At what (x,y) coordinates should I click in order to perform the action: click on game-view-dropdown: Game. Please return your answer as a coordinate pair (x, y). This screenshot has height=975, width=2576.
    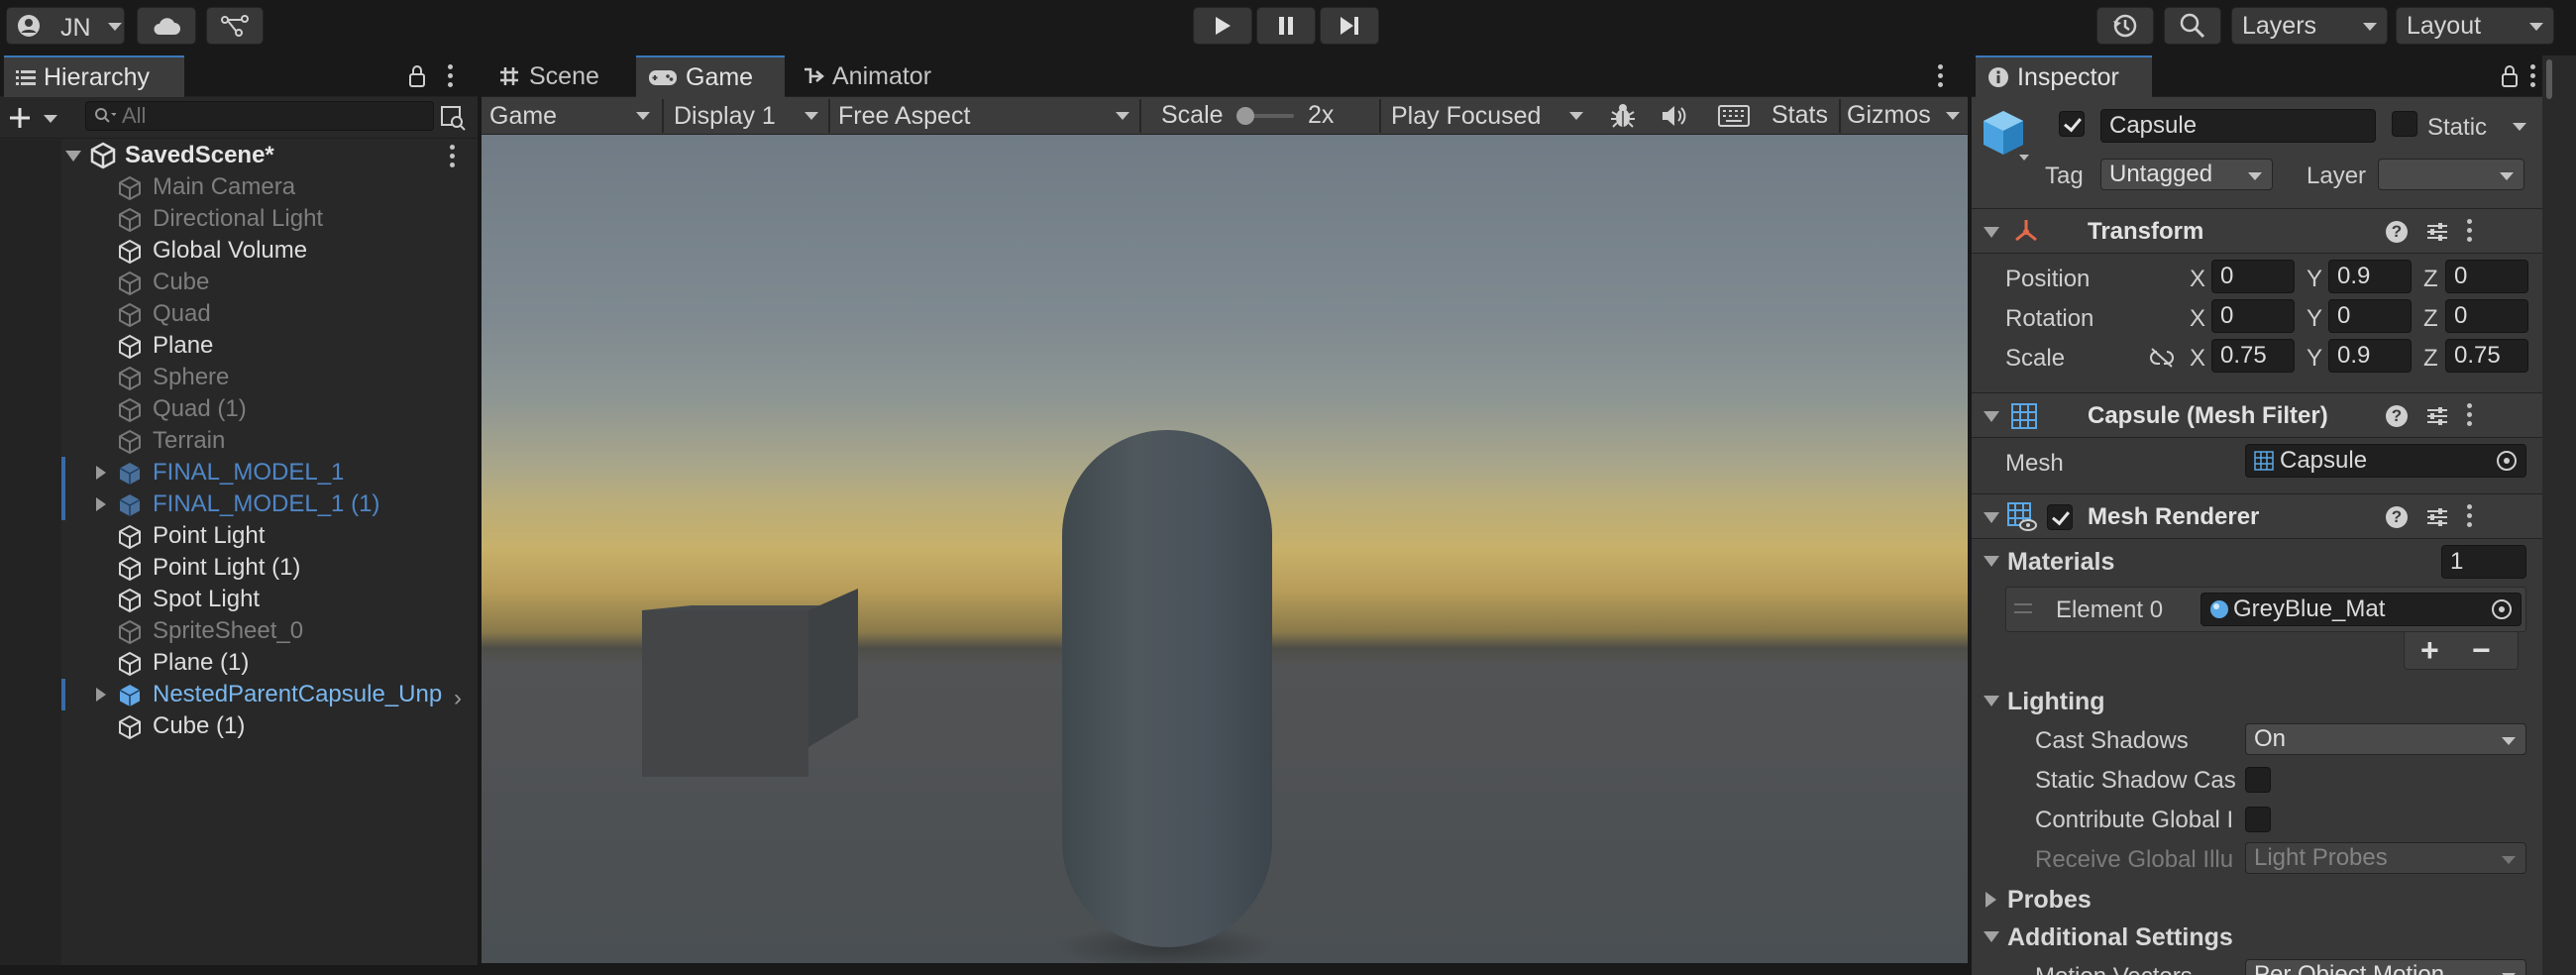
    Looking at the image, I should click on (570, 116).